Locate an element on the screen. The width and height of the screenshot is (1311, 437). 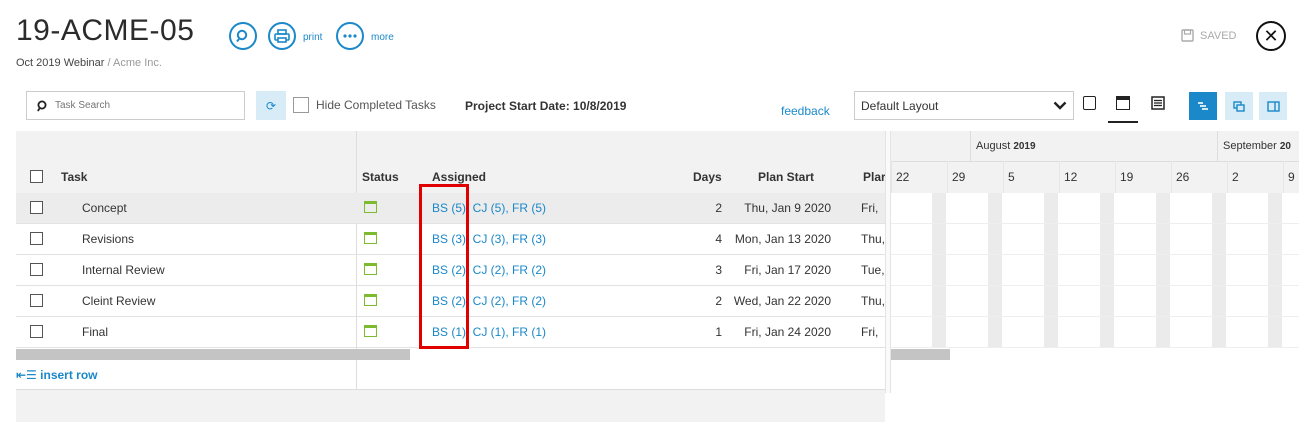
gantt-week-label: 5 is located at coordinates (1011, 177).